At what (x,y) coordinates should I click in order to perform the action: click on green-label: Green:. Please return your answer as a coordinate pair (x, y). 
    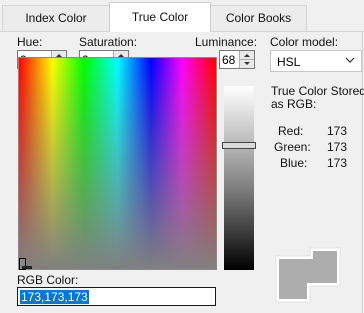
    Looking at the image, I should click on (292, 147).